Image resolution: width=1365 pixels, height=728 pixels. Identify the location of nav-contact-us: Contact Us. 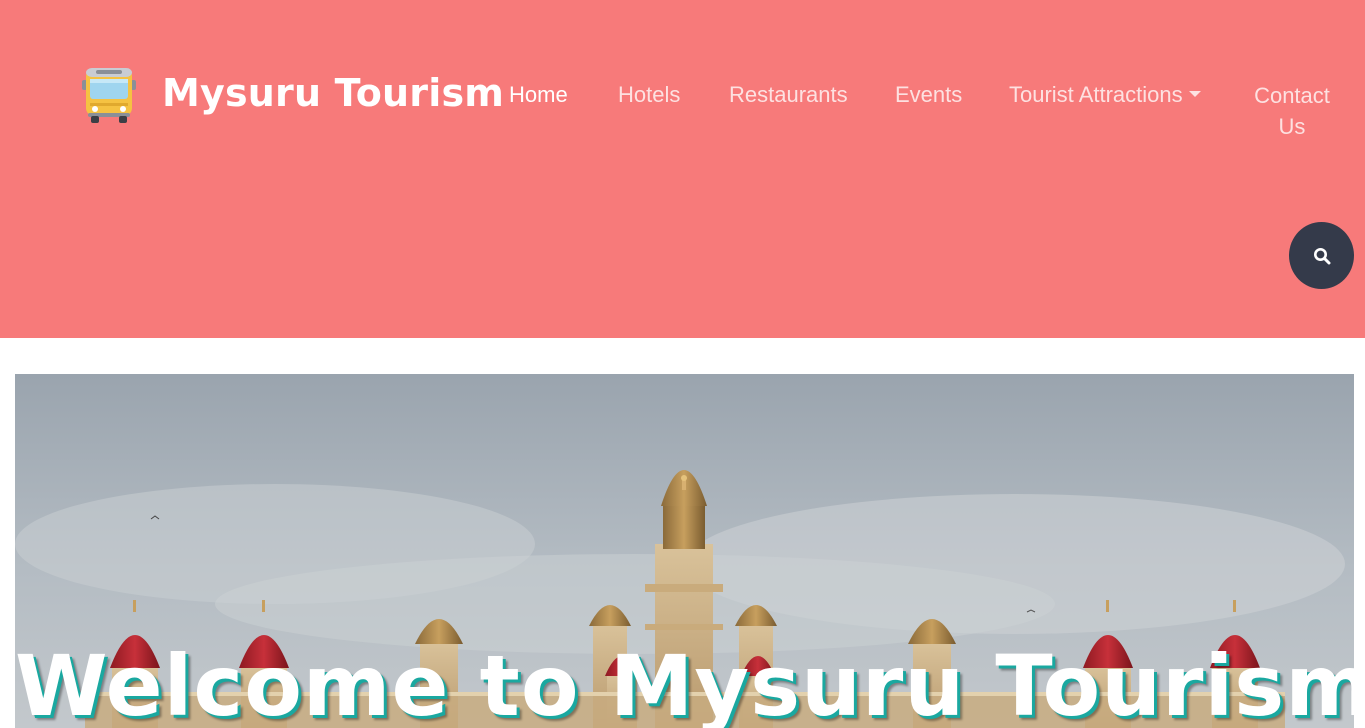
(1292, 111).